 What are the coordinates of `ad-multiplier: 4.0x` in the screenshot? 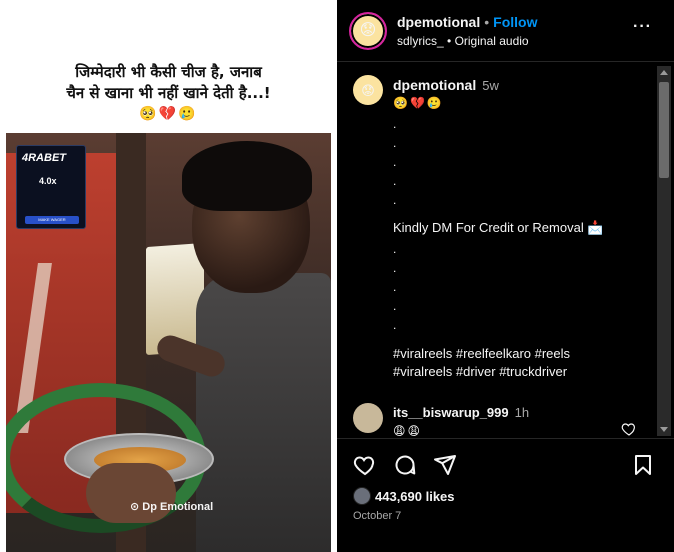 It's located at (48, 181).